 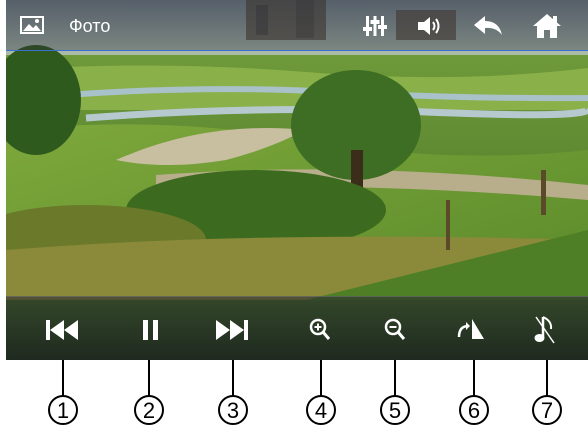 I want to click on previous-button, so click(x=62, y=330).